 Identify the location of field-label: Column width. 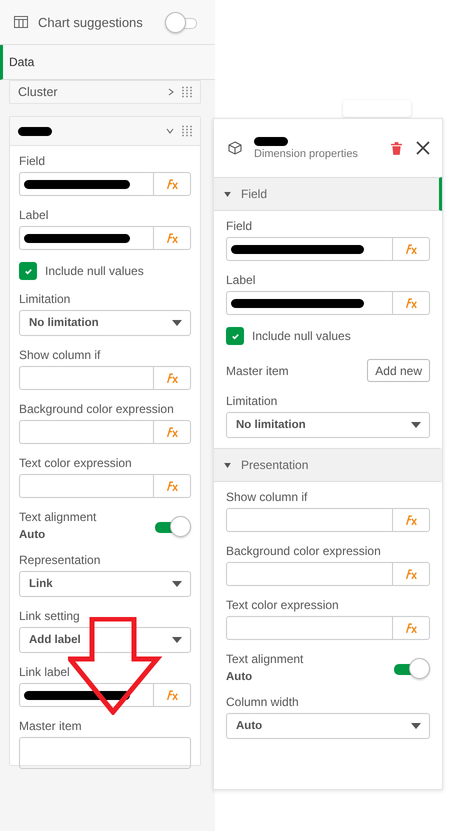
(263, 702).